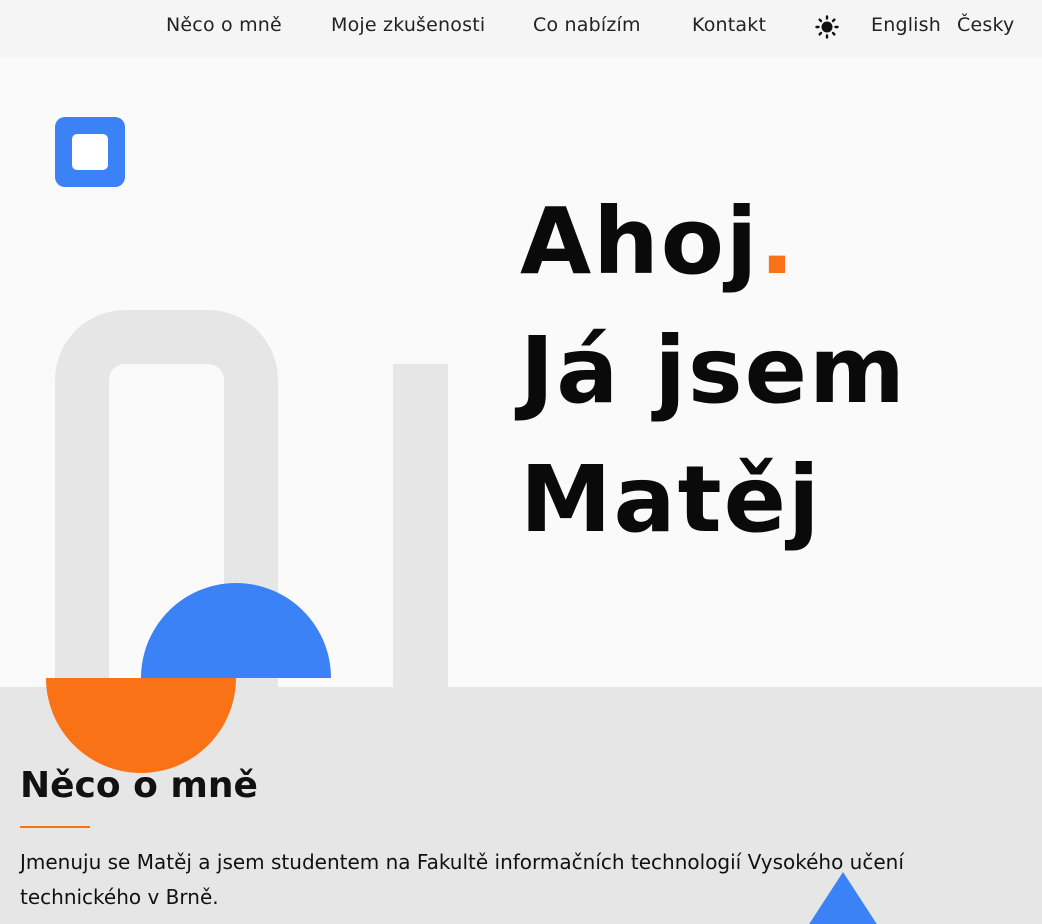  What do you see at coordinates (420, 525) in the screenshot?
I see `decorative-bar-shape` at bounding box center [420, 525].